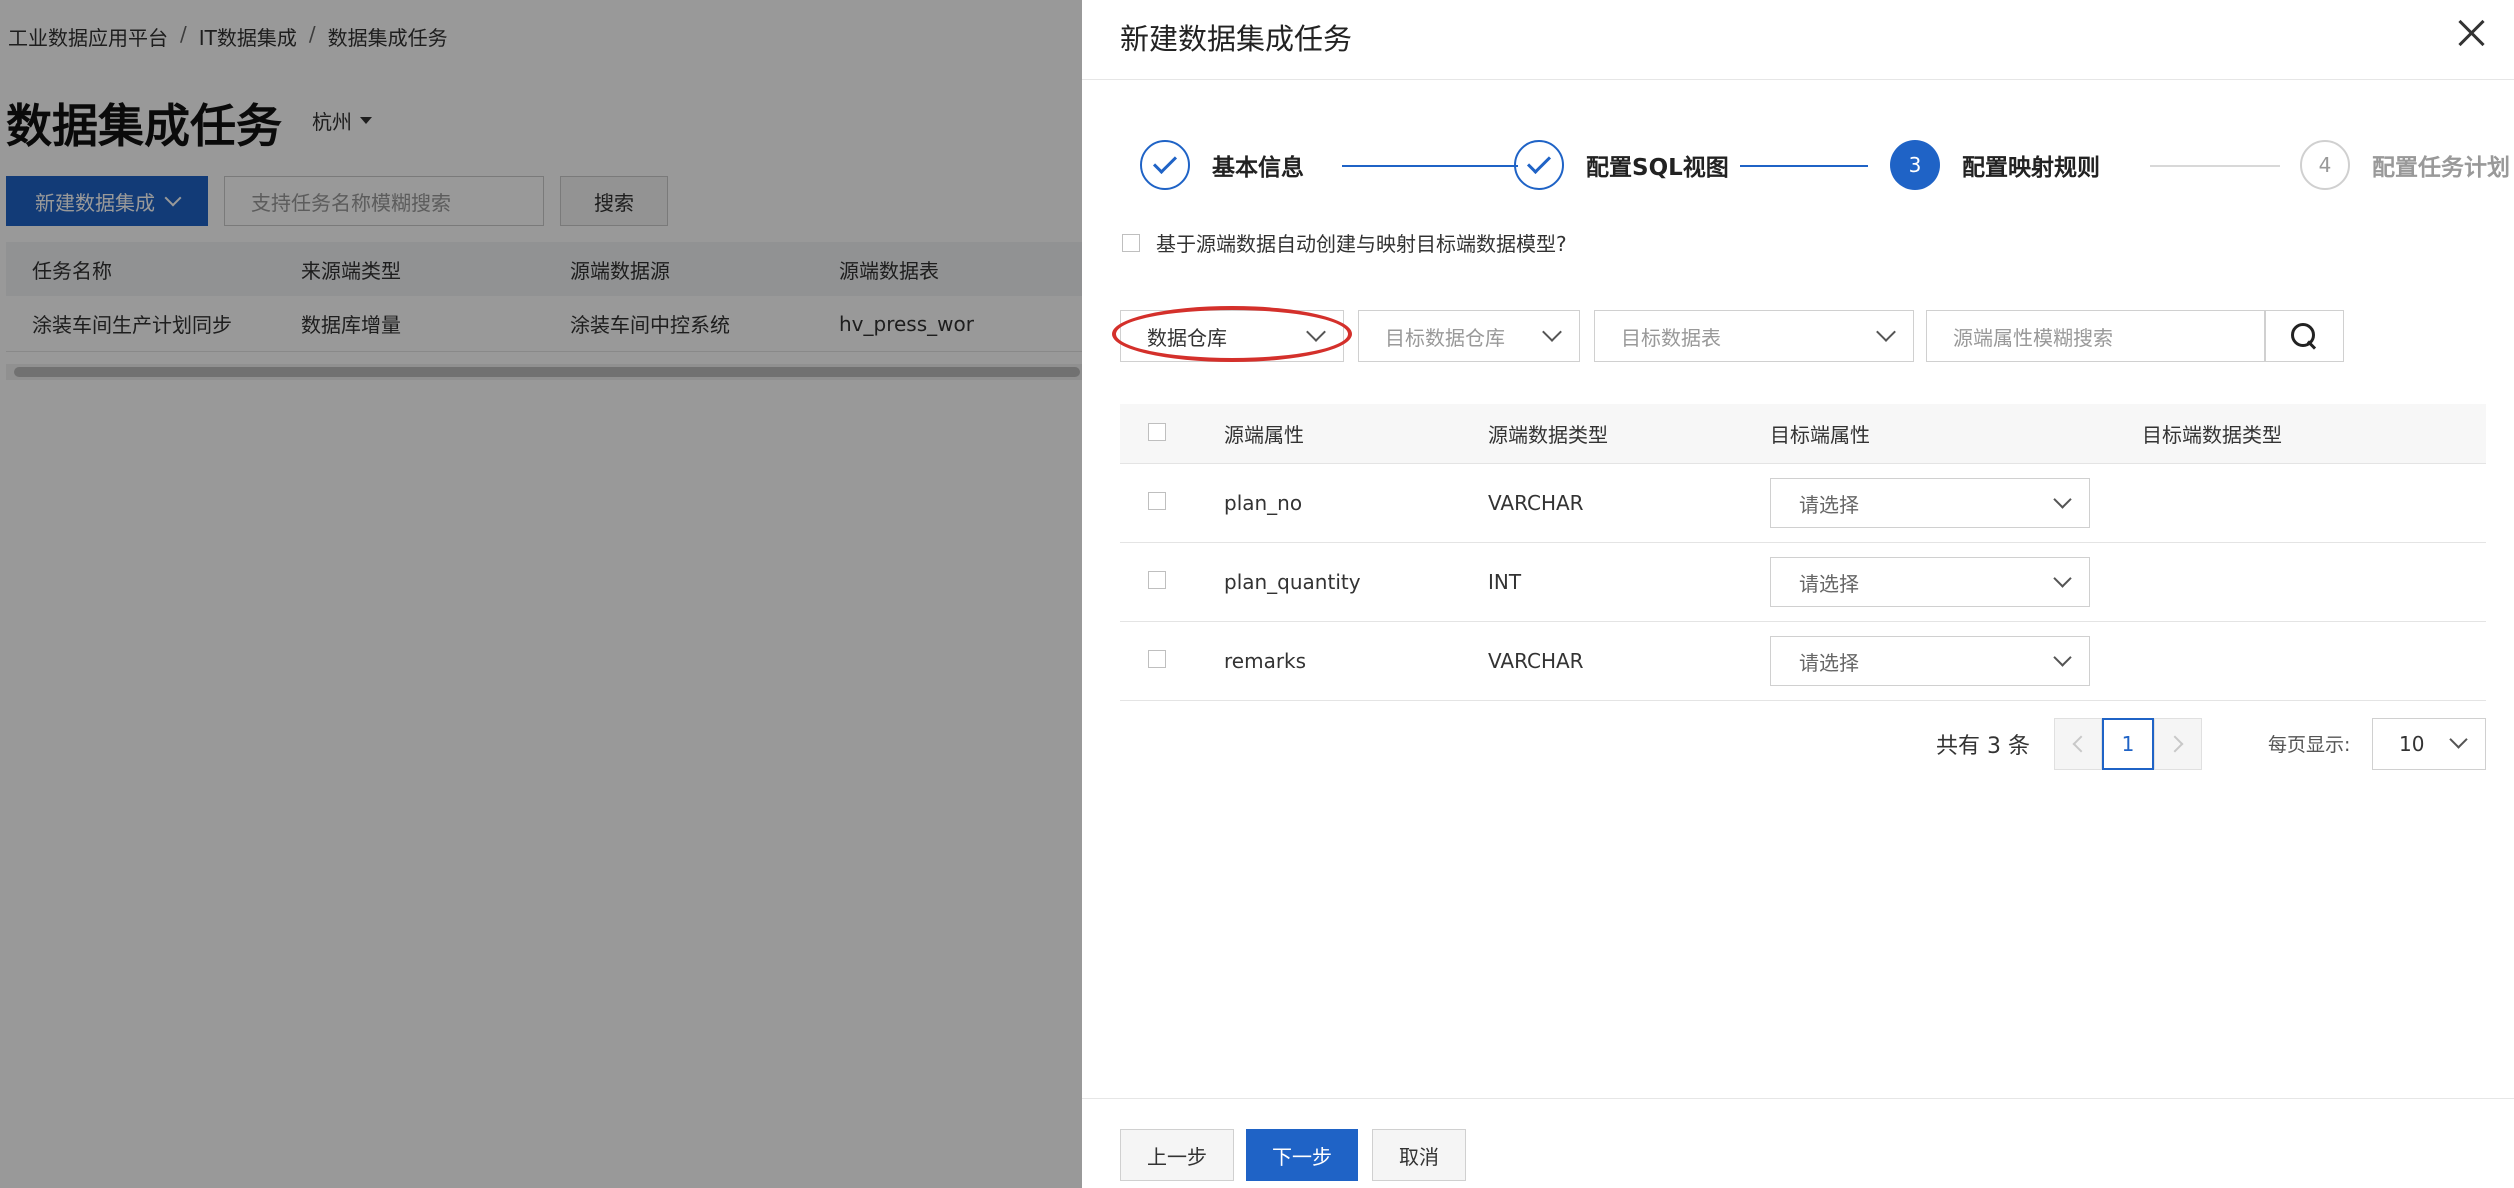 This screenshot has height=1188, width=2514. I want to click on cancel-button: 取消, so click(1419, 1155).